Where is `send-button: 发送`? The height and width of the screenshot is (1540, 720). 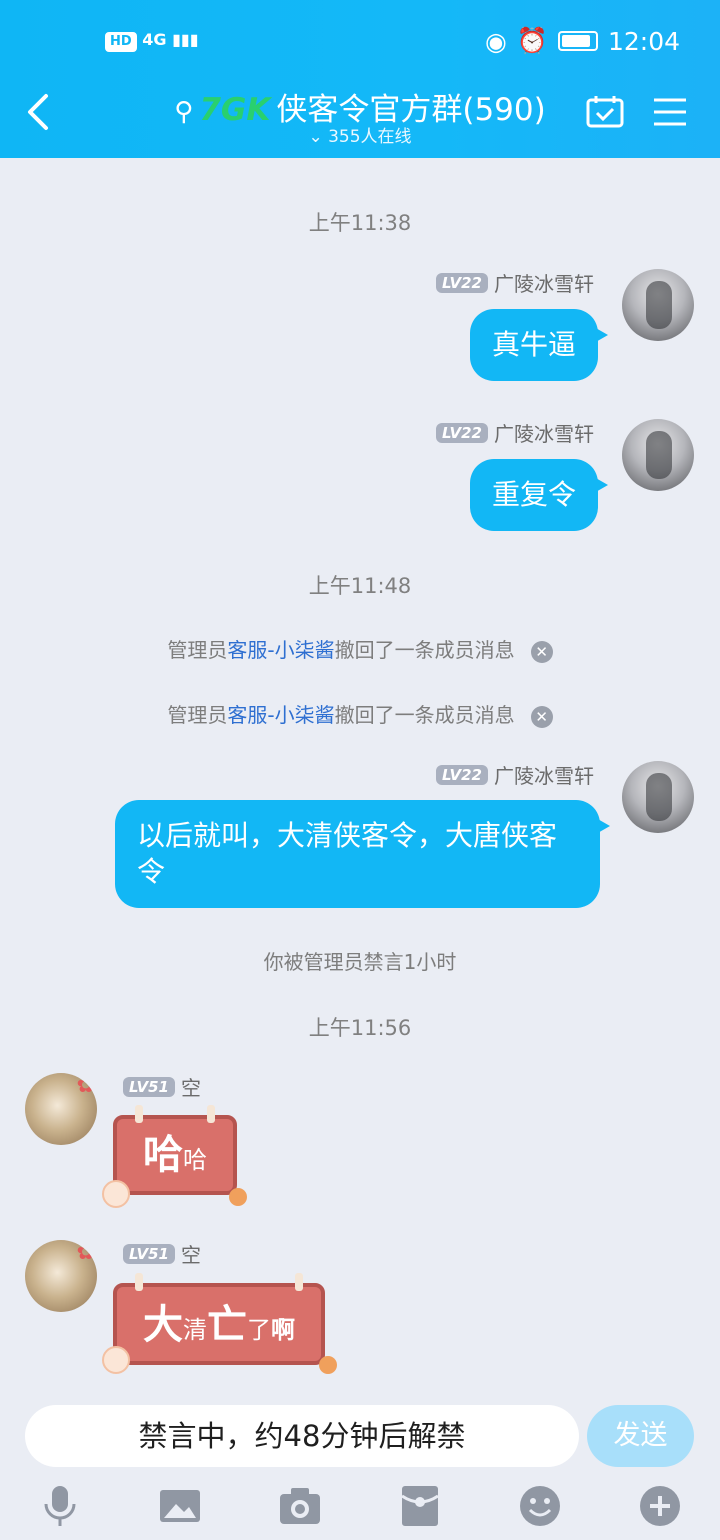
send-button: 发送 is located at coordinates (640, 1436).